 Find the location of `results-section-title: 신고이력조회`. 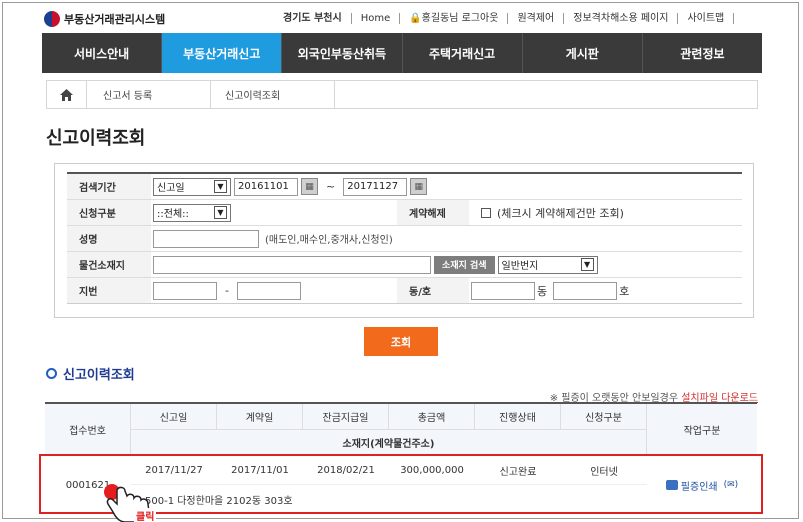

results-section-title: 신고이력조회 is located at coordinates (90, 373).